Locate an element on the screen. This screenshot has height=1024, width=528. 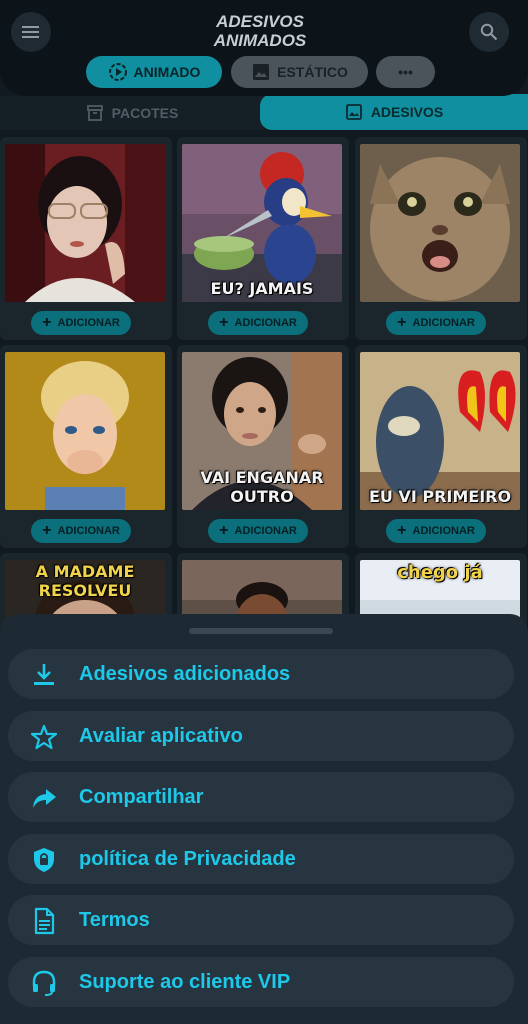
app-title-line1: ADESIVOS is located at coordinates (260, 21).